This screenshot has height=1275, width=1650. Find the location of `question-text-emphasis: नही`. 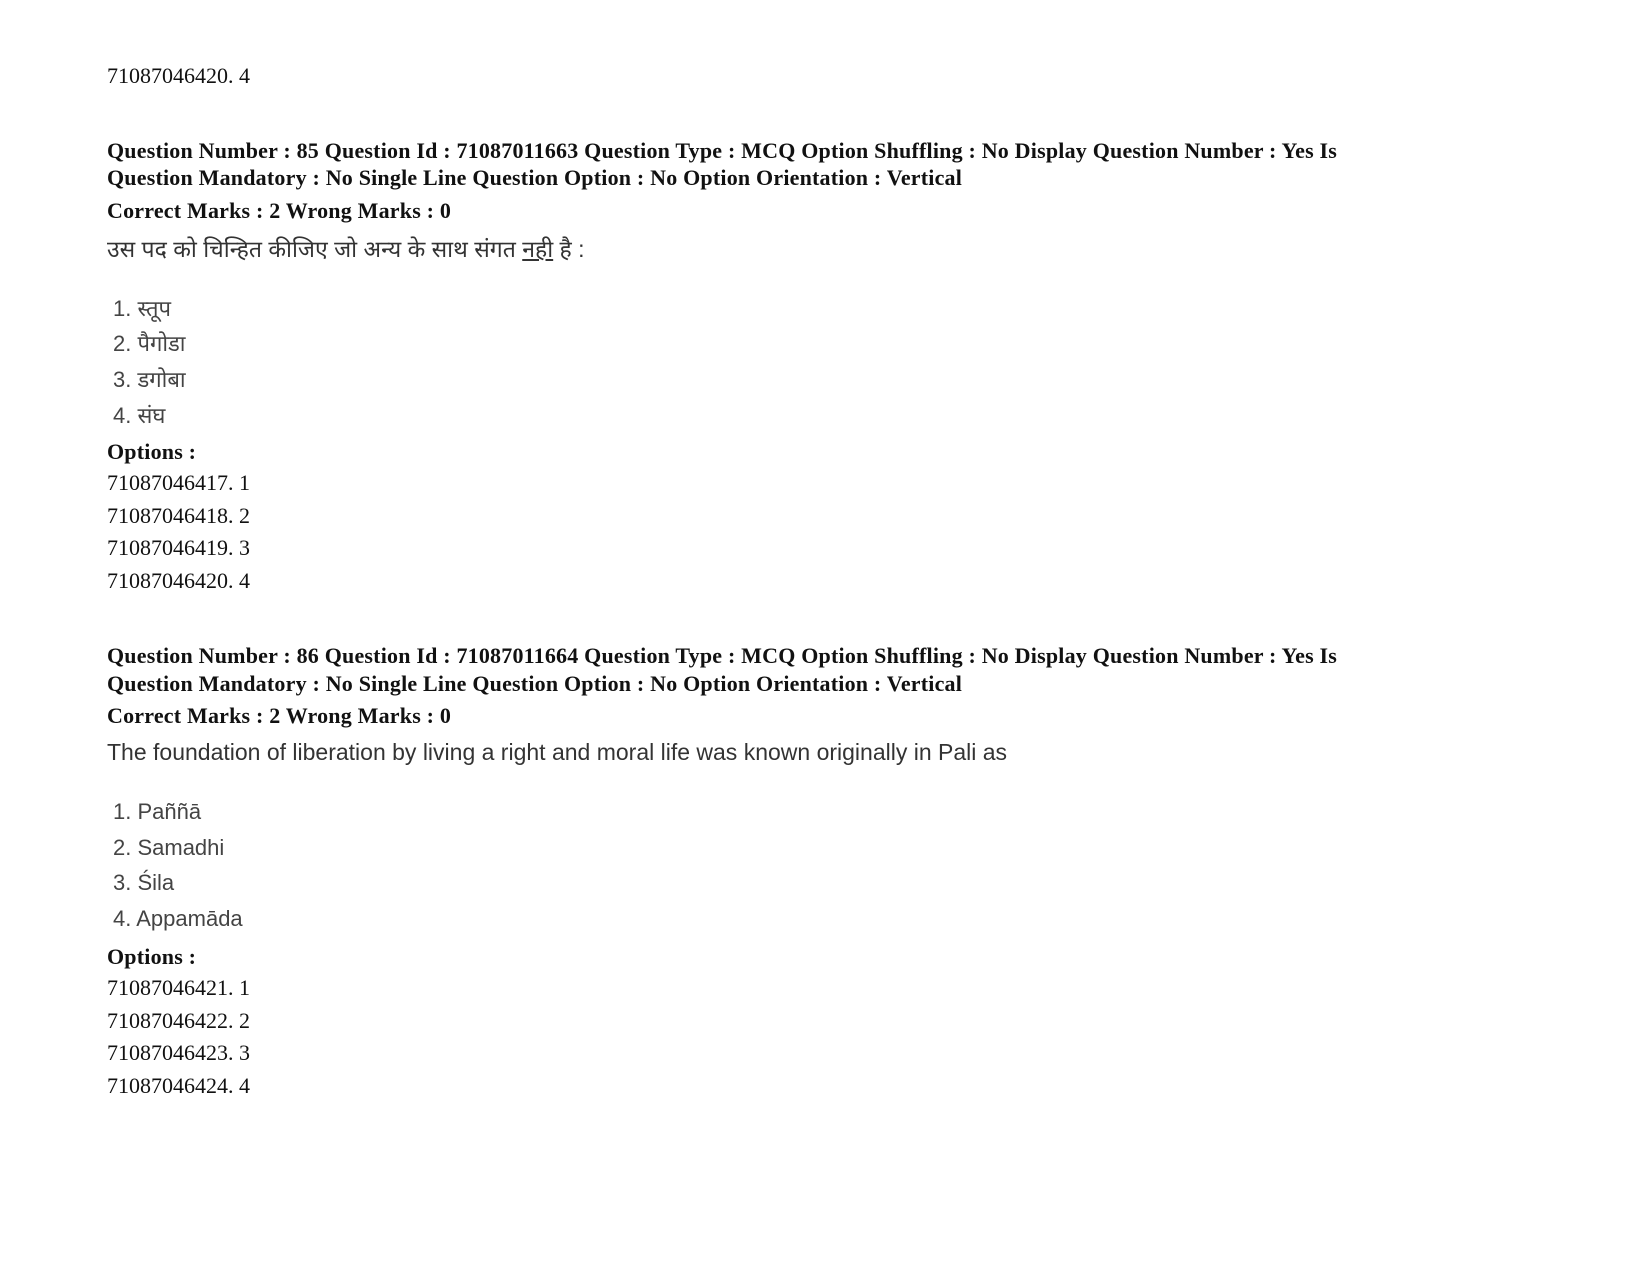

question-text-emphasis: नही is located at coordinates (538, 249).